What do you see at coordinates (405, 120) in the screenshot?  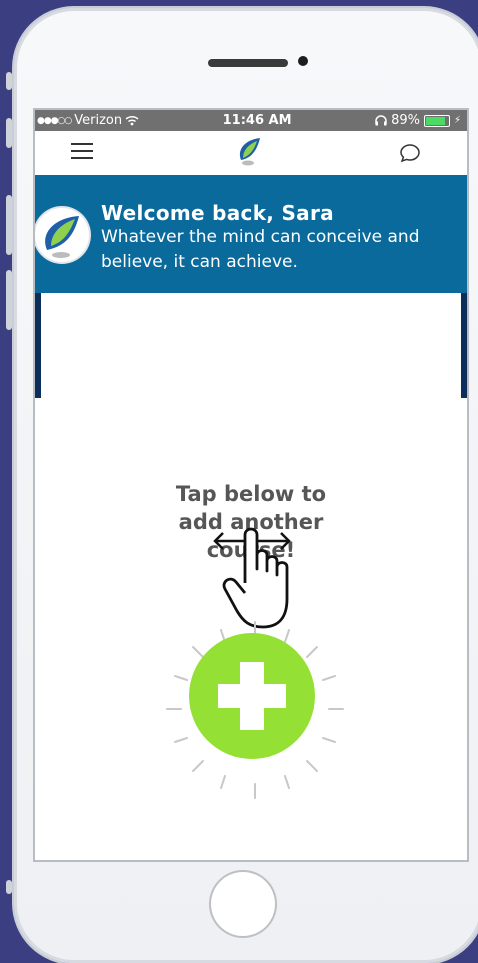 I see `battery-percent: 89%` at bounding box center [405, 120].